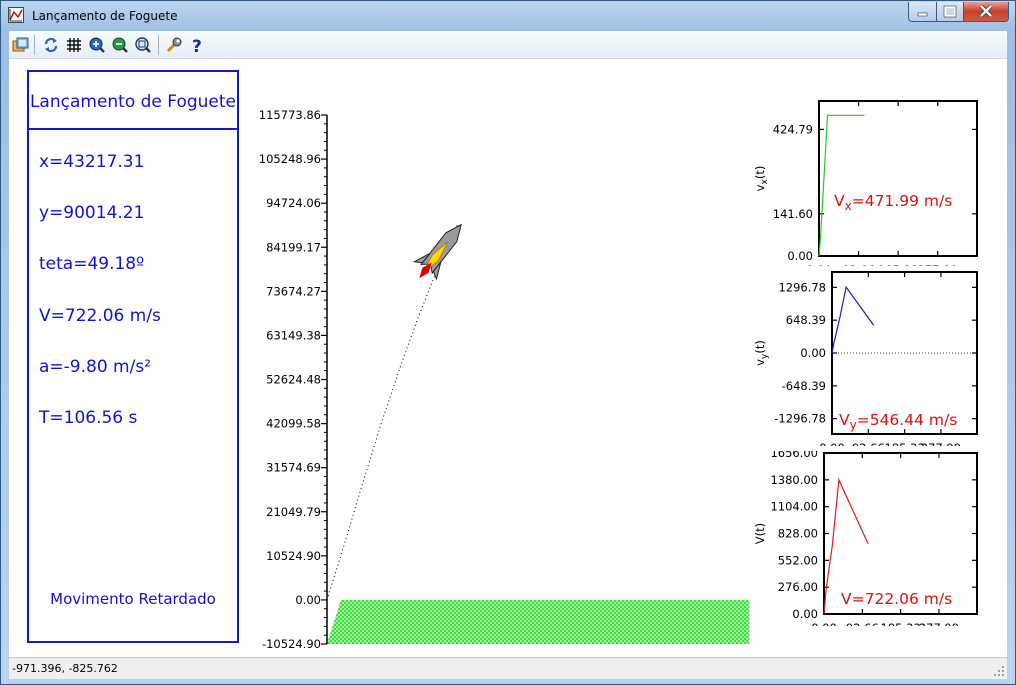 The height and width of the screenshot is (685, 1016). I want to click on y-tick-label: 31574.69, so click(293, 468).